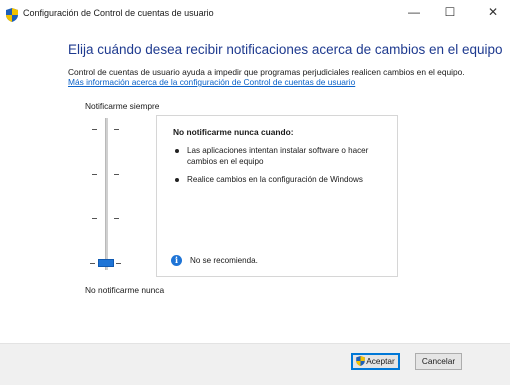 The width and height of the screenshot is (510, 385). I want to click on close-button: ✕, so click(492, 12).